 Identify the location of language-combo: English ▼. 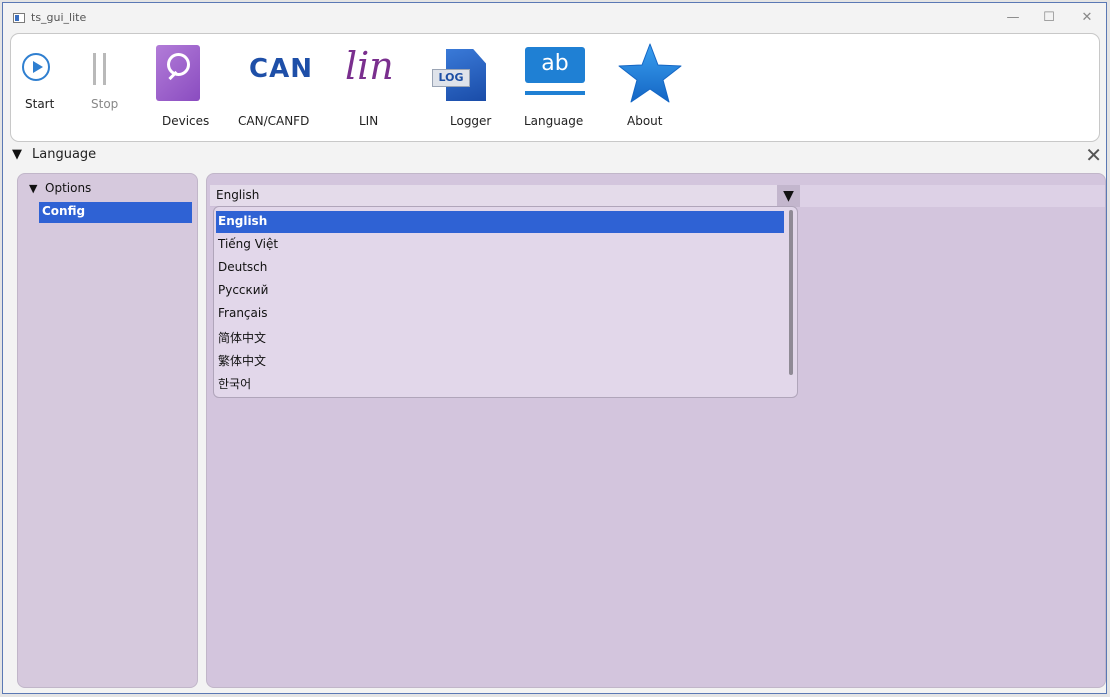
(505, 196).